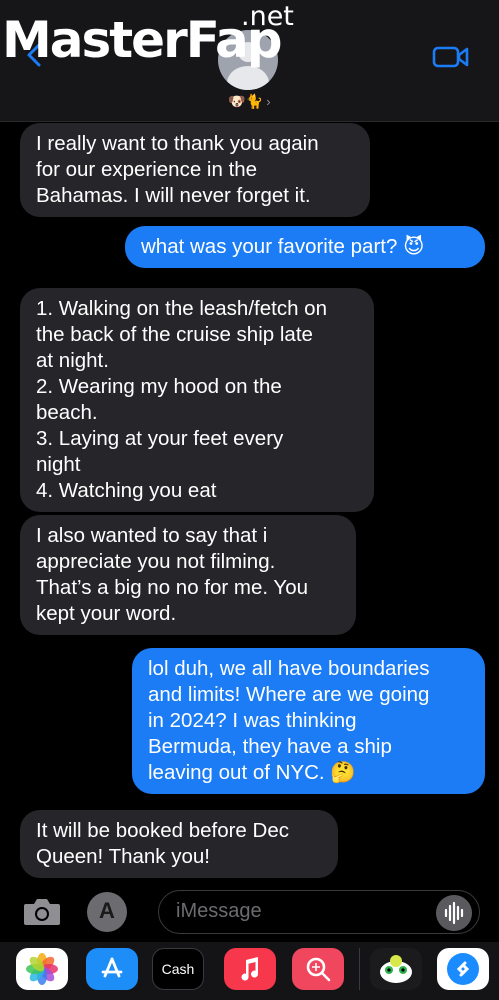 The image size is (499, 1000). Describe the element at coordinates (359, 969) in the screenshot. I see `drawer-divider` at that location.